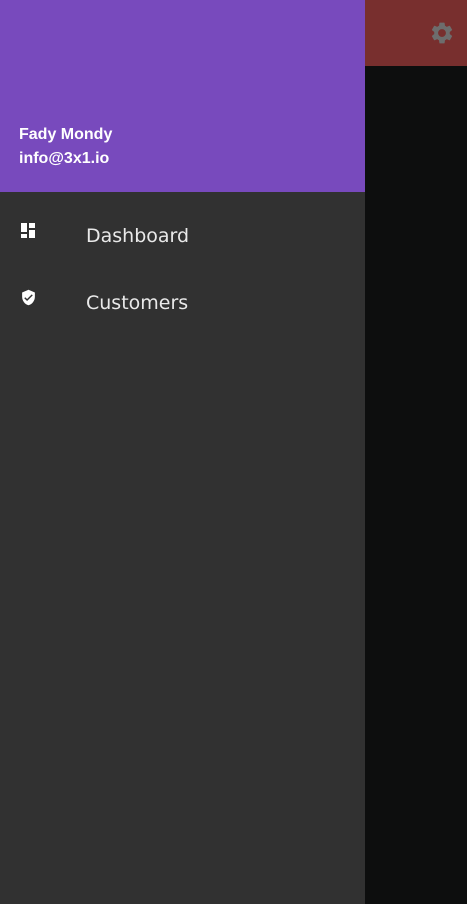  What do you see at coordinates (66, 134) in the screenshot?
I see `account-name: Fady Mondy` at bounding box center [66, 134].